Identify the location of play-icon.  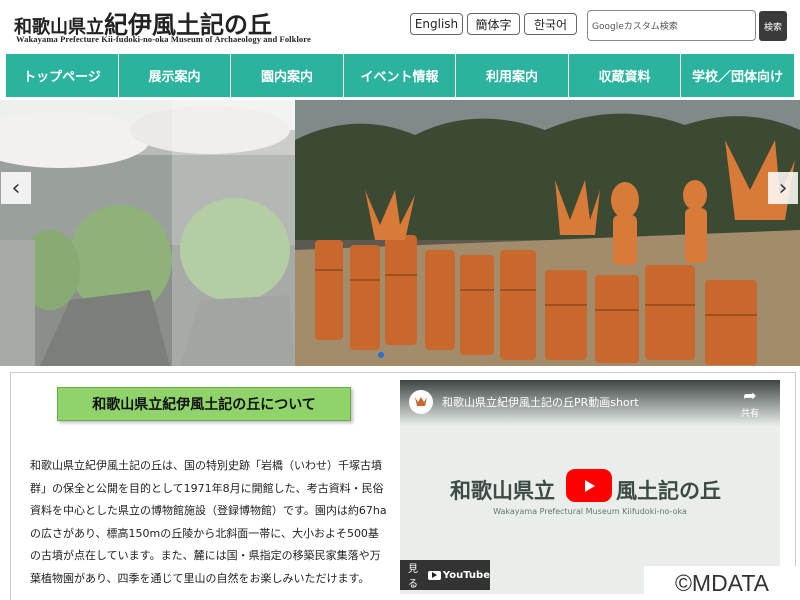
(590, 485).